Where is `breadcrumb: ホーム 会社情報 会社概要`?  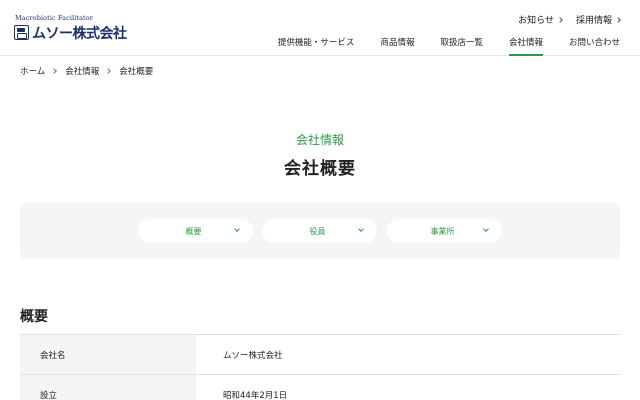
breadcrumb: ホーム 会社情報 会社概要 is located at coordinates (86, 71).